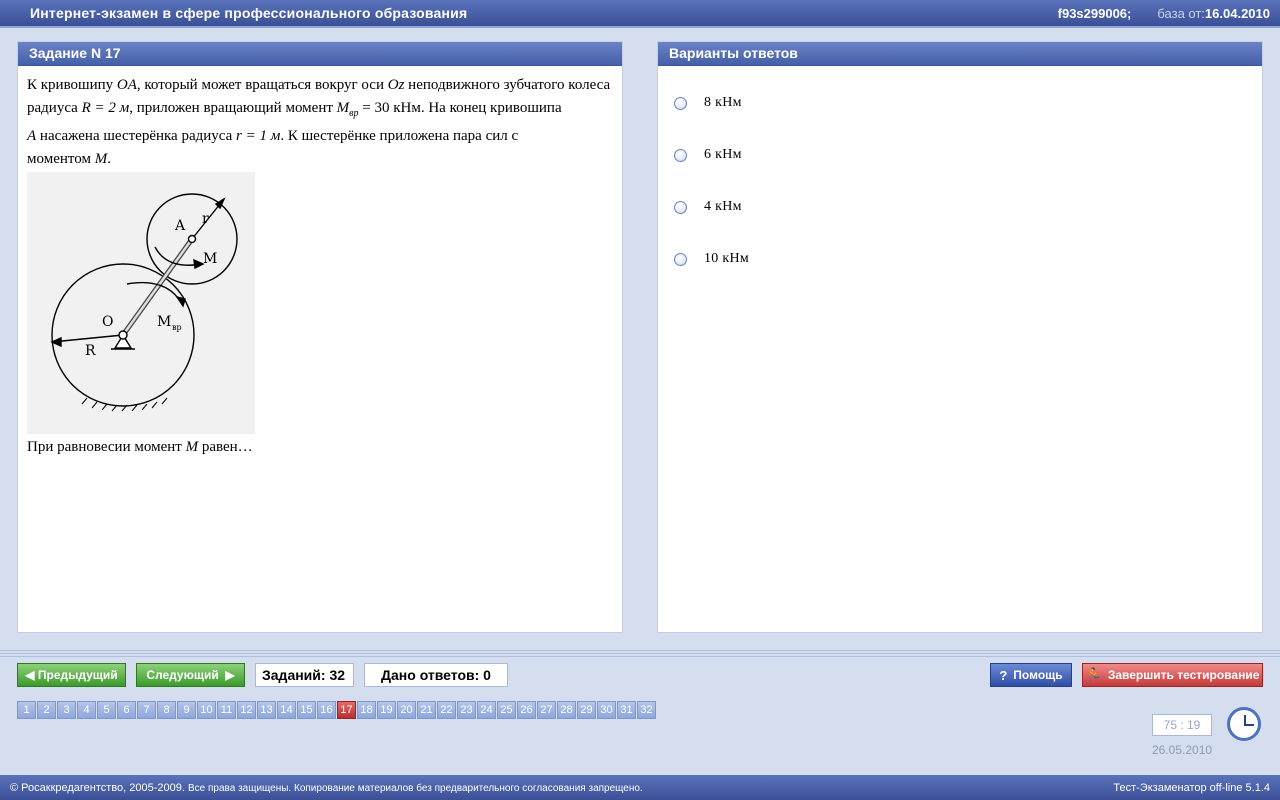  What do you see at coordinates (566, 710) in the screenshot?
I see `task-number-28: 28` at bounding box center [566, 710].